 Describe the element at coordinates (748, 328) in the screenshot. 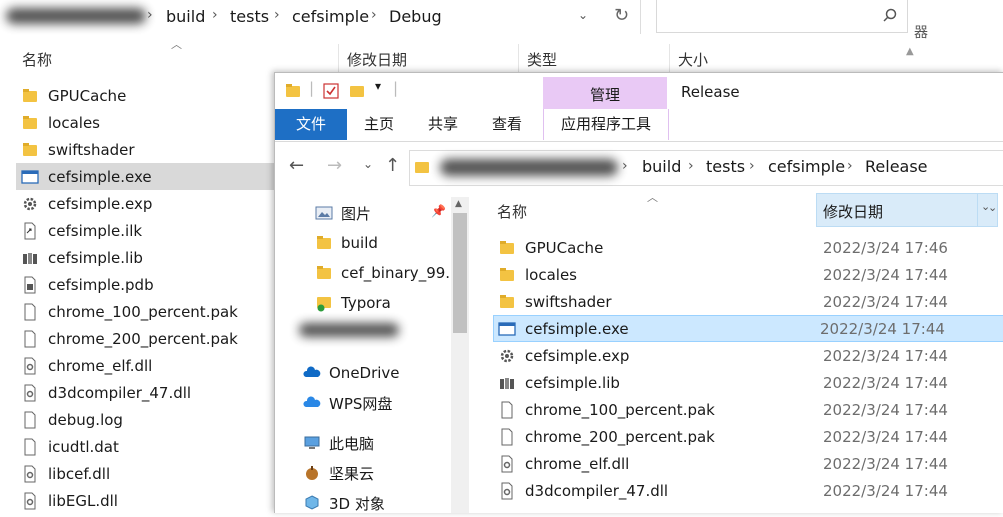

I see `table-row: cefsimple.exe 2022/3/24 17:44` at that location.